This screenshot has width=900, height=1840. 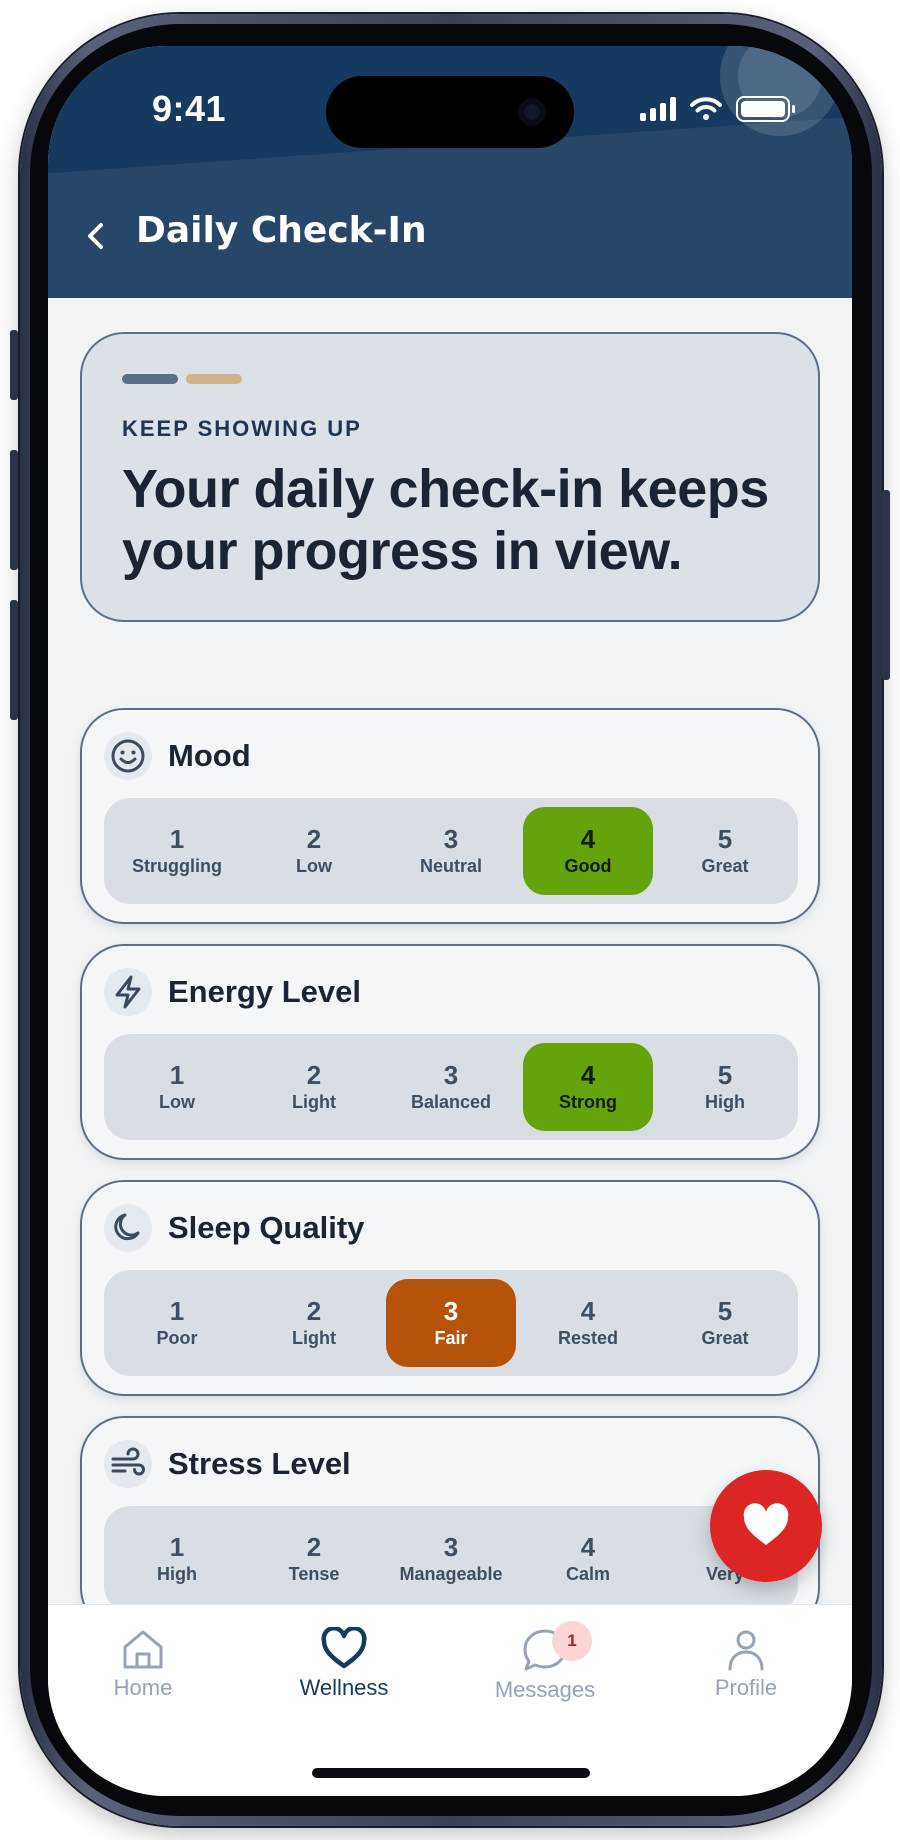 I want to click on cellular-signal-icon, so click(x=658, y=109).